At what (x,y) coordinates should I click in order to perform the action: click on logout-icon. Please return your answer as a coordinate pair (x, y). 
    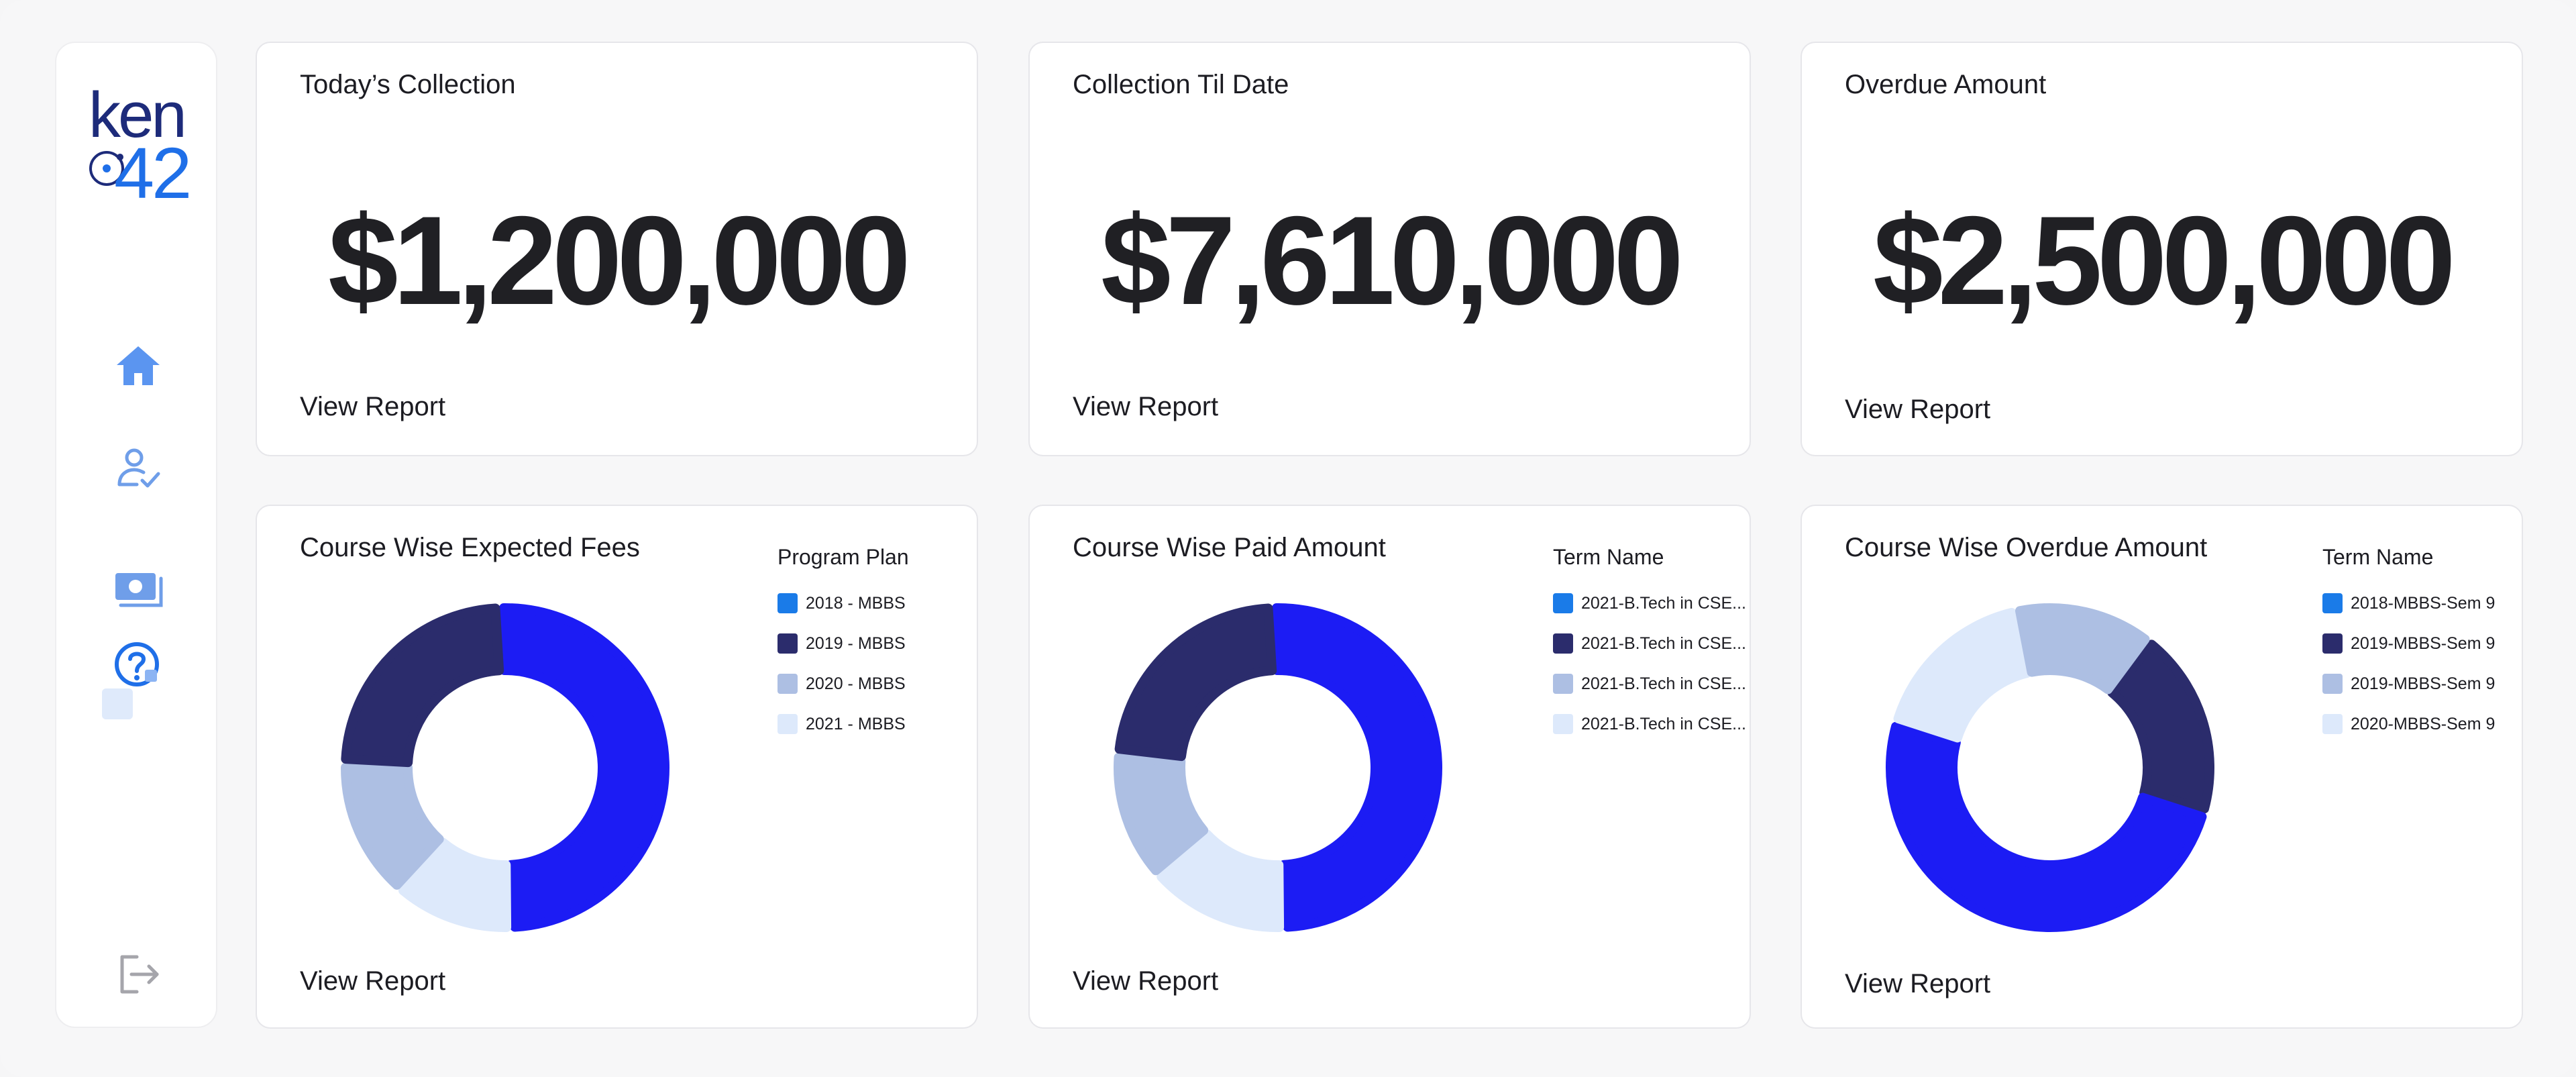
    Looking at the image, I should click on (139, 975).